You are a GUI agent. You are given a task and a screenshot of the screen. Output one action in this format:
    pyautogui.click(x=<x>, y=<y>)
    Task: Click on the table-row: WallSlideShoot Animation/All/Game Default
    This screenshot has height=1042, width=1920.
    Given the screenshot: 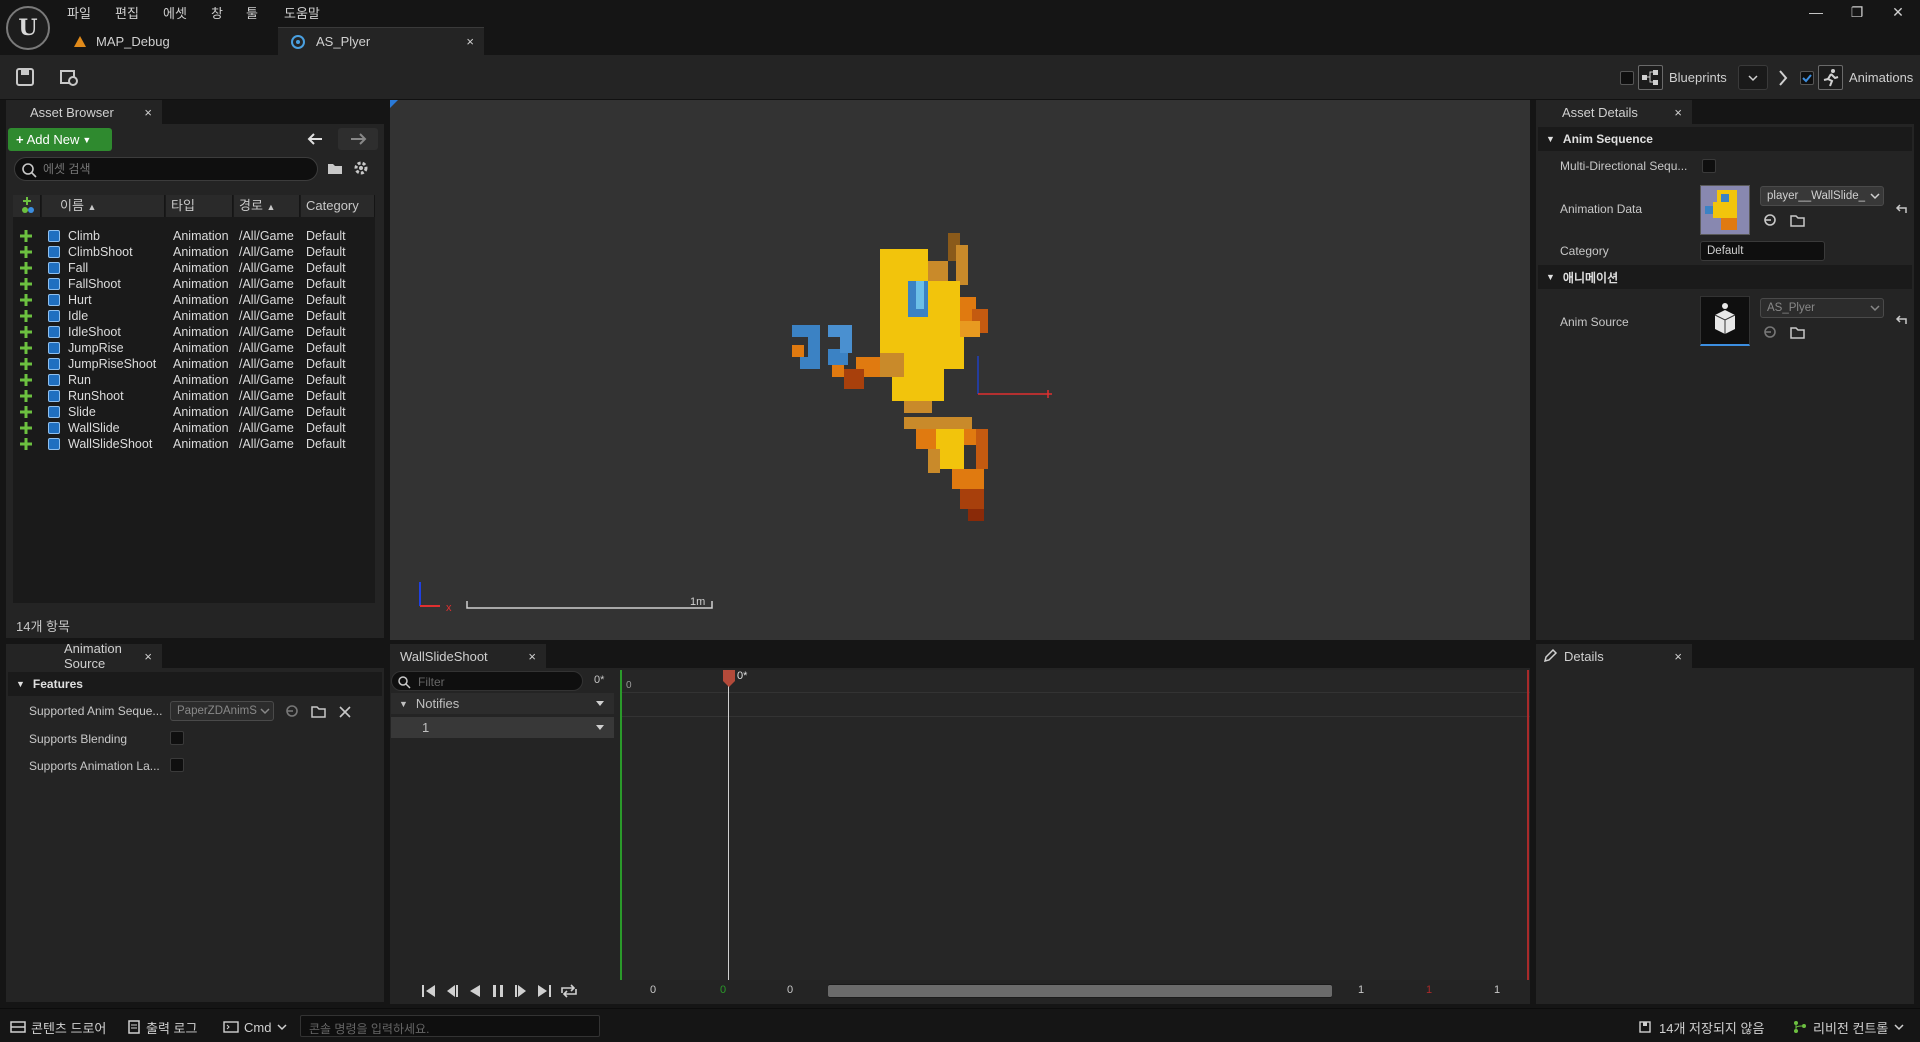 What is the action you would take?
    pyautogui.click(x=194, y=444)
    